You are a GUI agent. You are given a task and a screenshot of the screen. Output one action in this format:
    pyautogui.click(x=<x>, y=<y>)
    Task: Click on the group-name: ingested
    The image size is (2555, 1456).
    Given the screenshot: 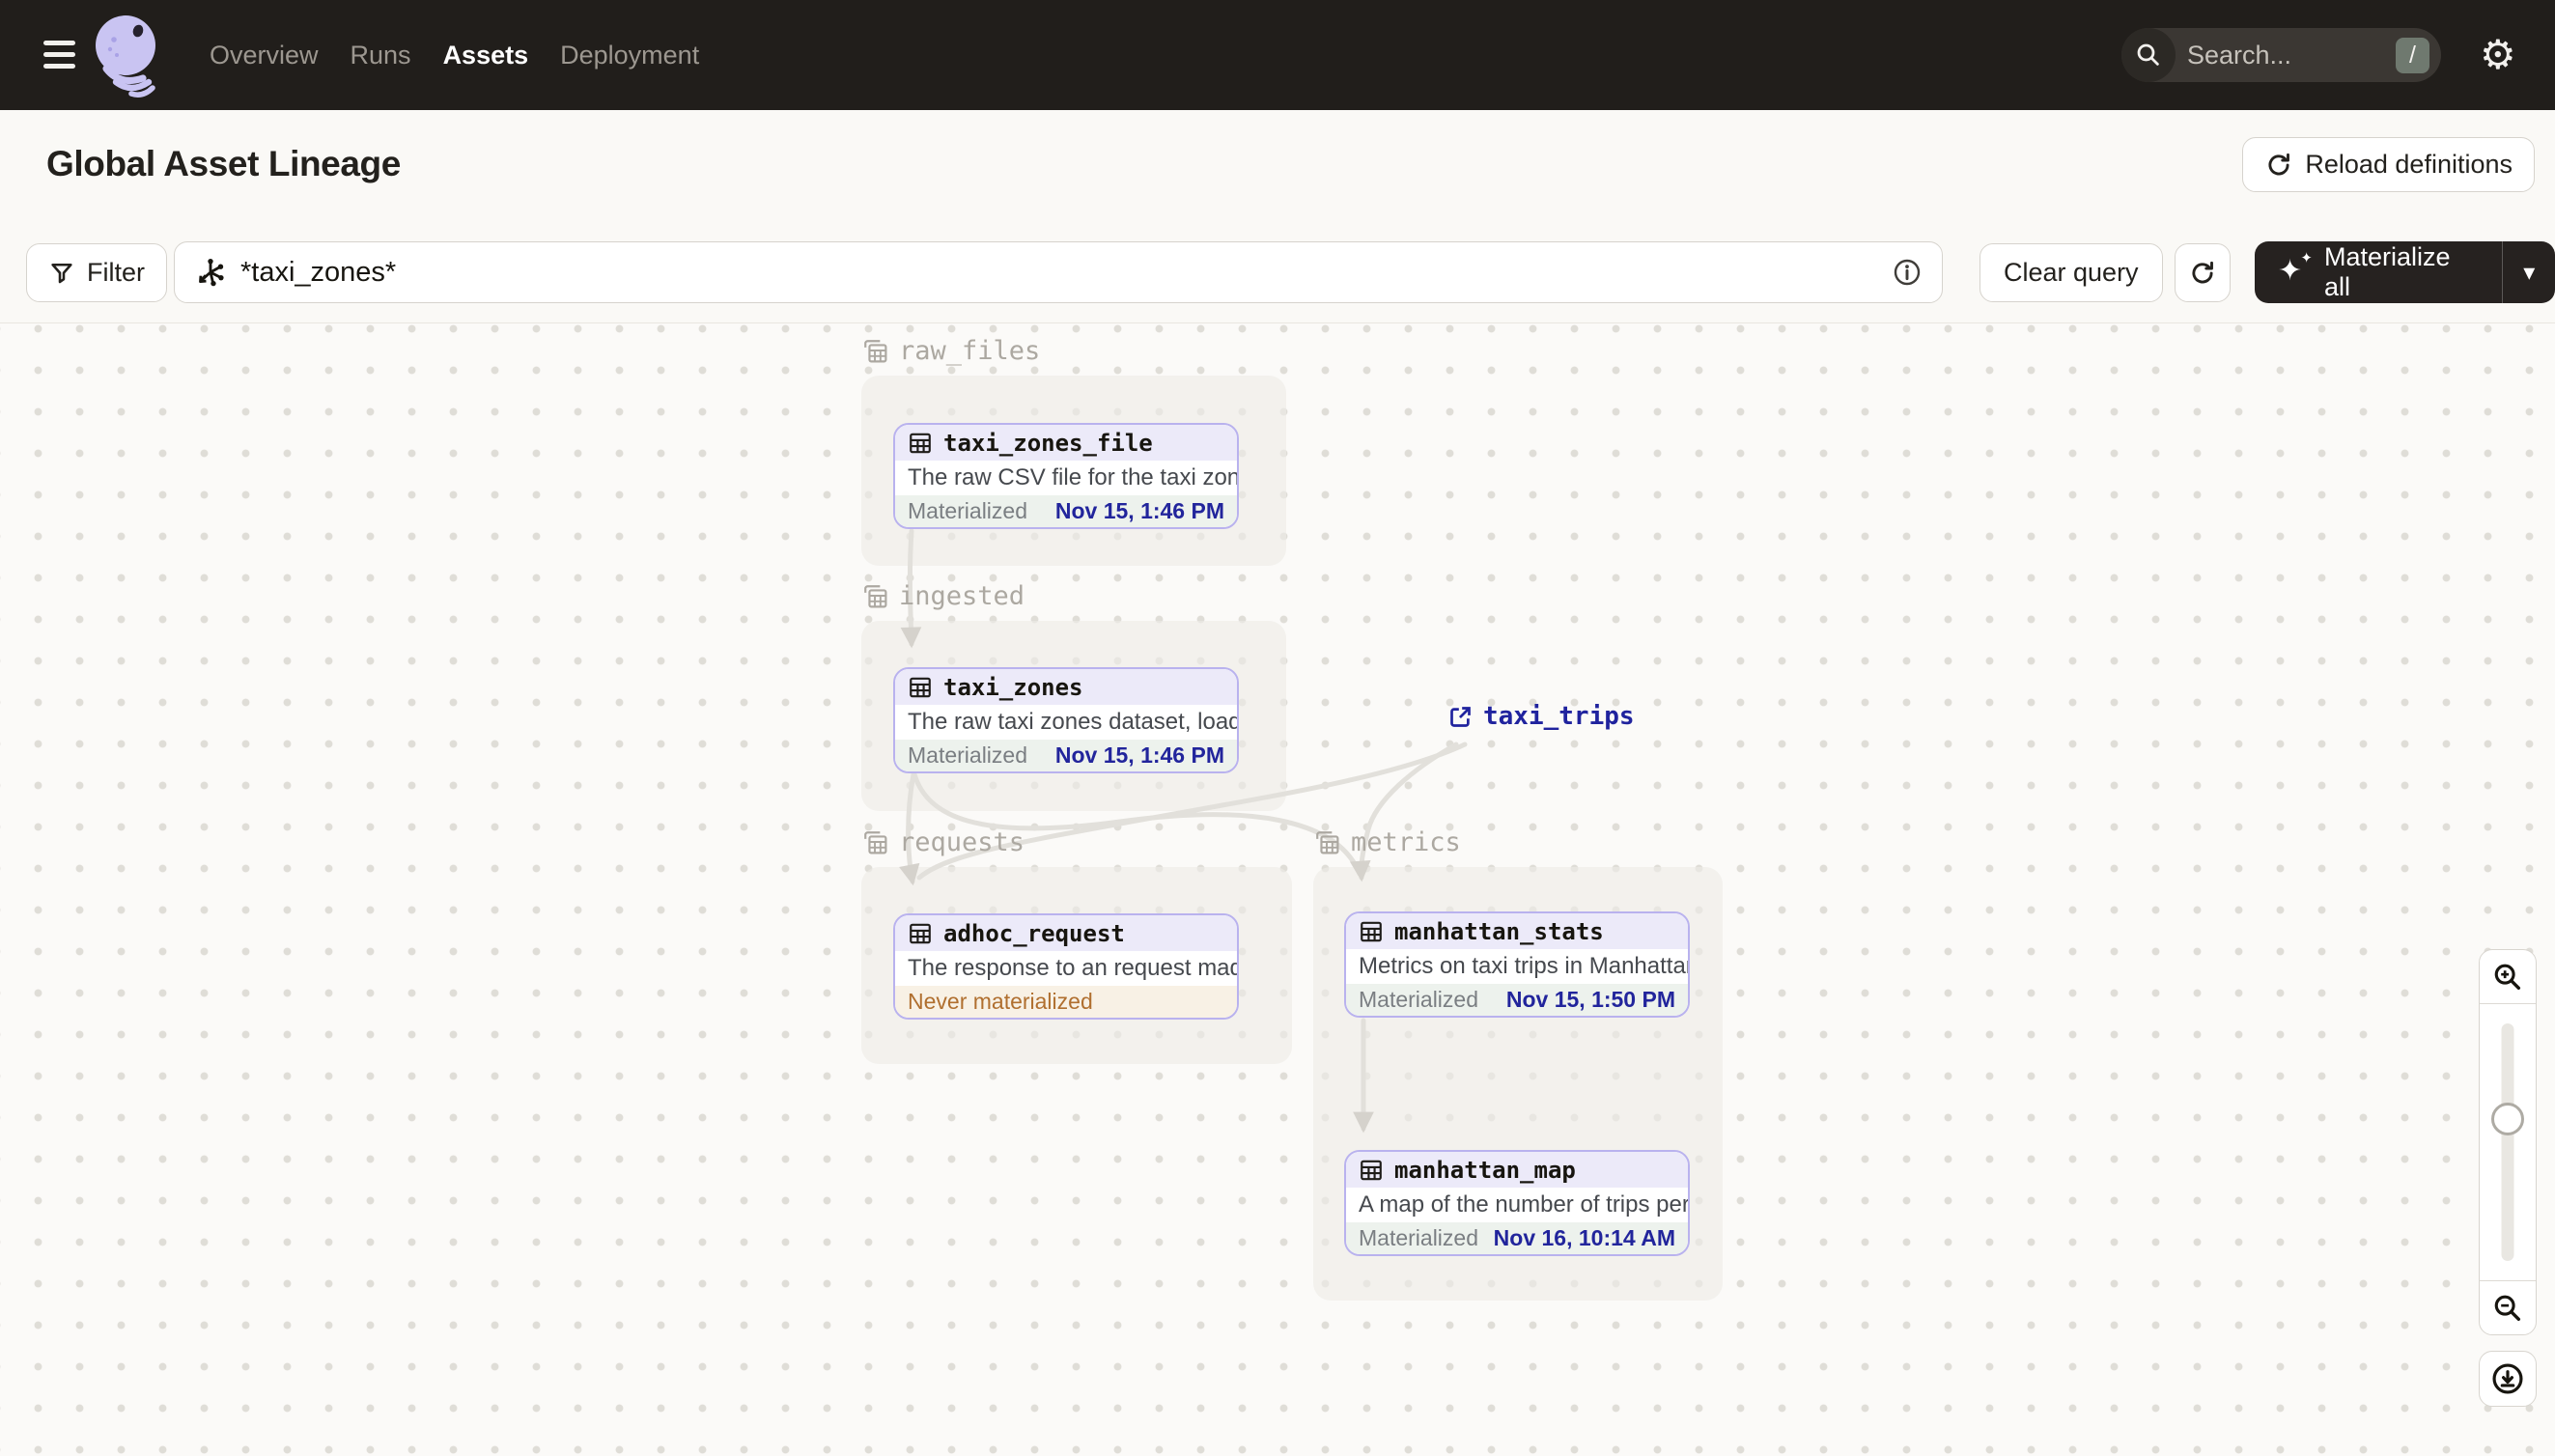 What is the action you would take?
    pyautogui.click(x=962, y=596)
    